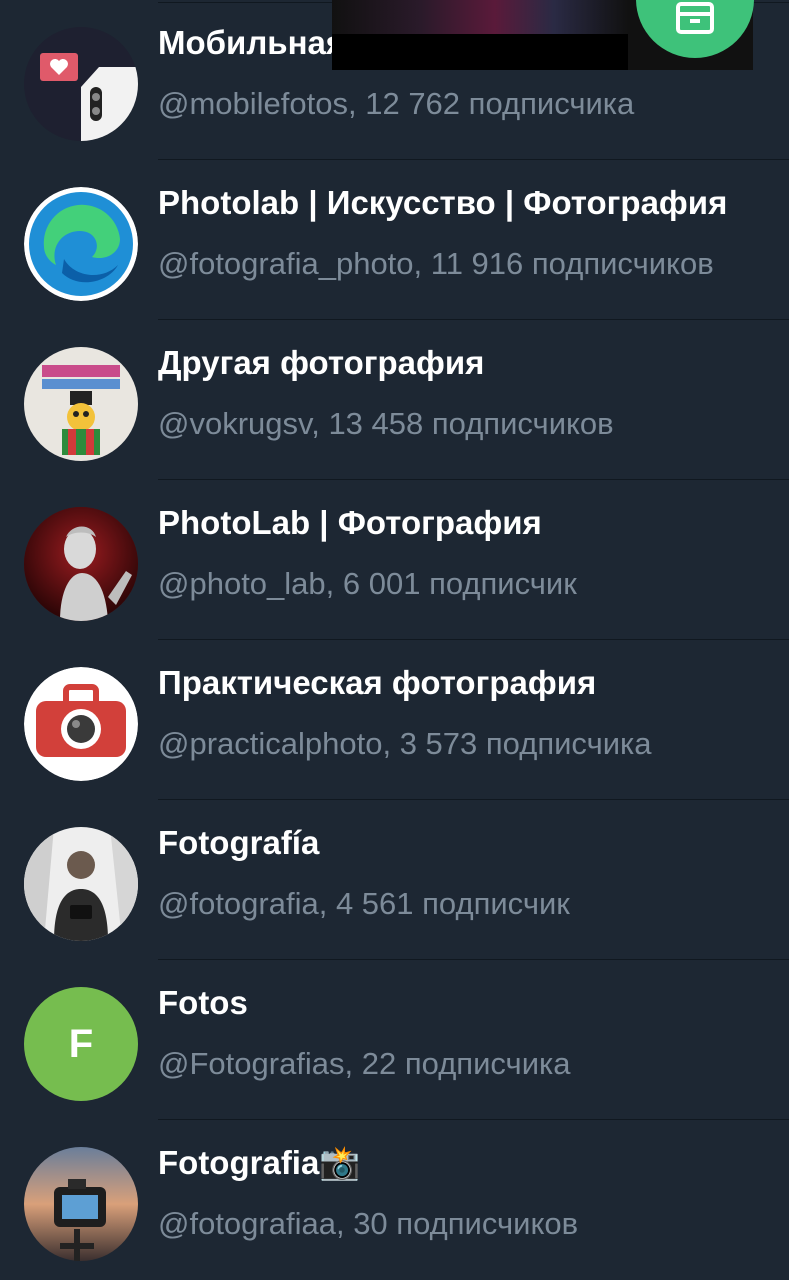 This screenshot has width=789, height=1280. Describe the element at coordinates (436, 263) in the screenshot. I see `channel-subtitle: @fotografia_photo, 11 916 подписчиков` at that location.